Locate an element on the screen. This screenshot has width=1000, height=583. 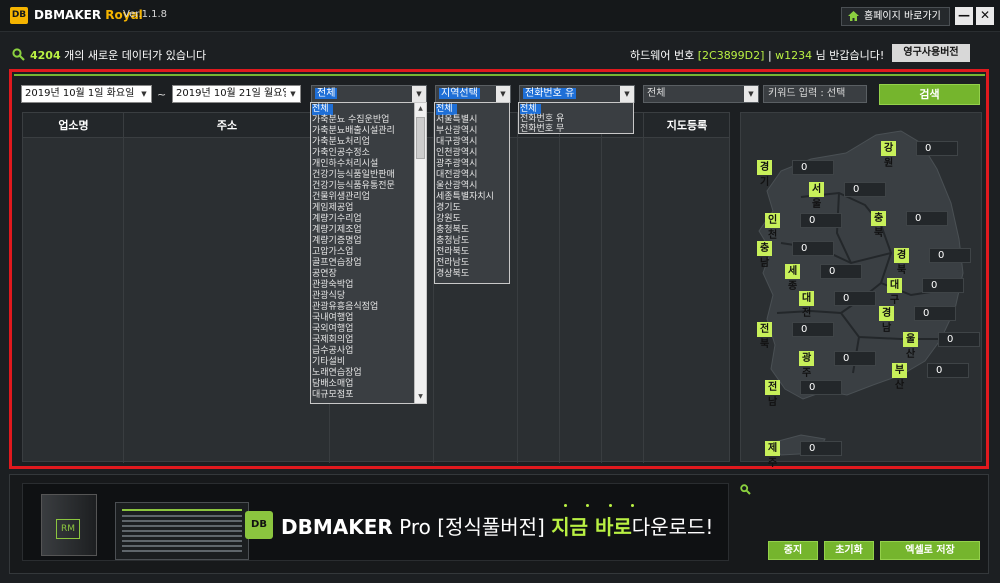
column-header-map: 지도등록 is located at coordinates (687, 125).